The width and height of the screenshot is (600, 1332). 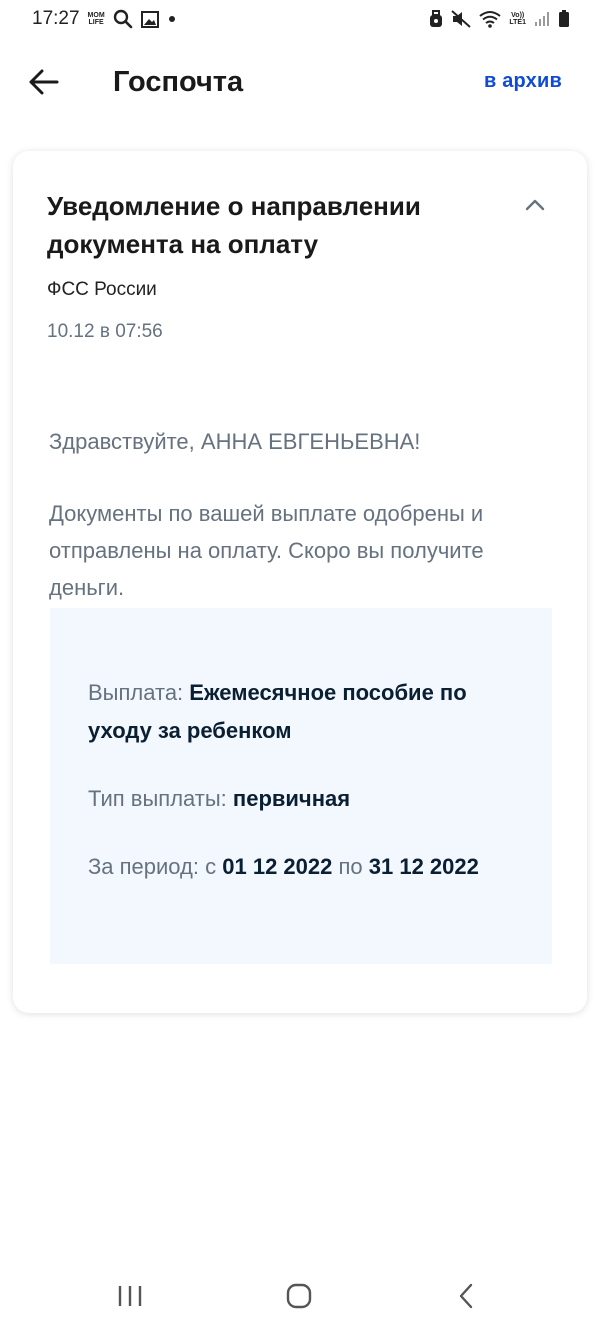 What do you see at coordinates (350, 866) in the screenshot?
I see `period-separator: по` at bounding box center [350, 866].